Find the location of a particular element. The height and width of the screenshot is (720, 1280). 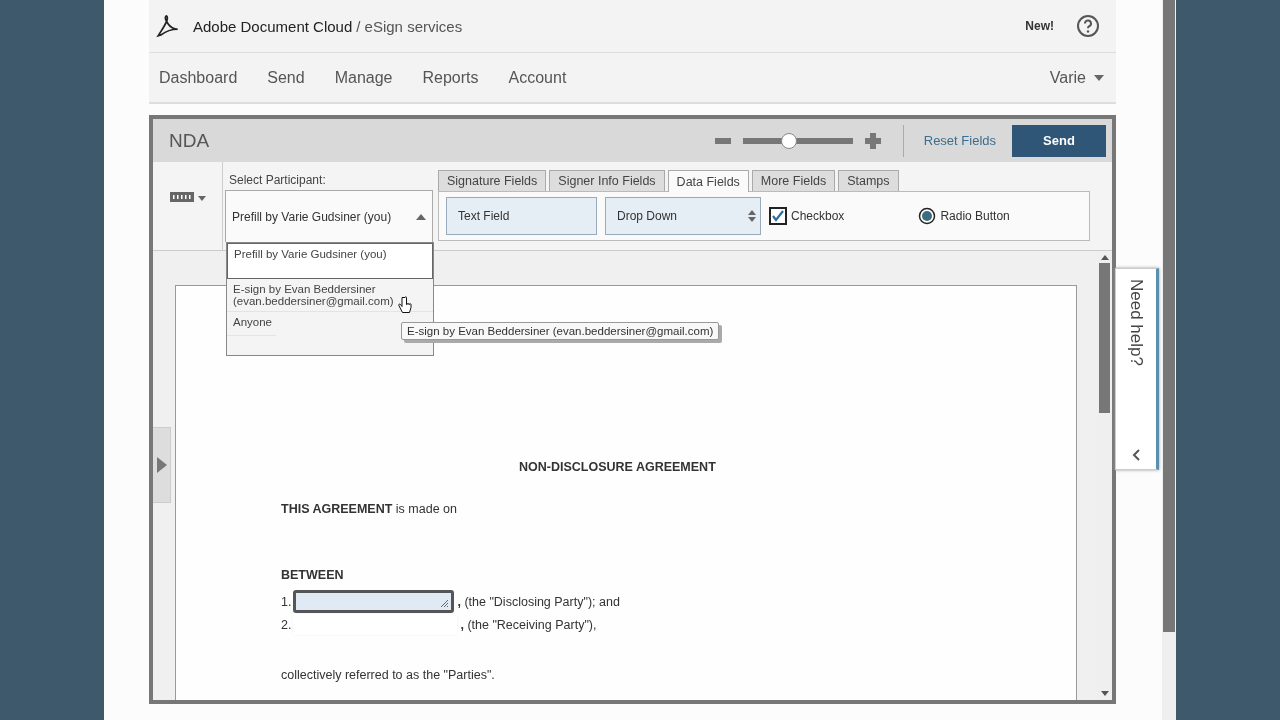

zoom-out-icon is located at coordinates (722, 140).